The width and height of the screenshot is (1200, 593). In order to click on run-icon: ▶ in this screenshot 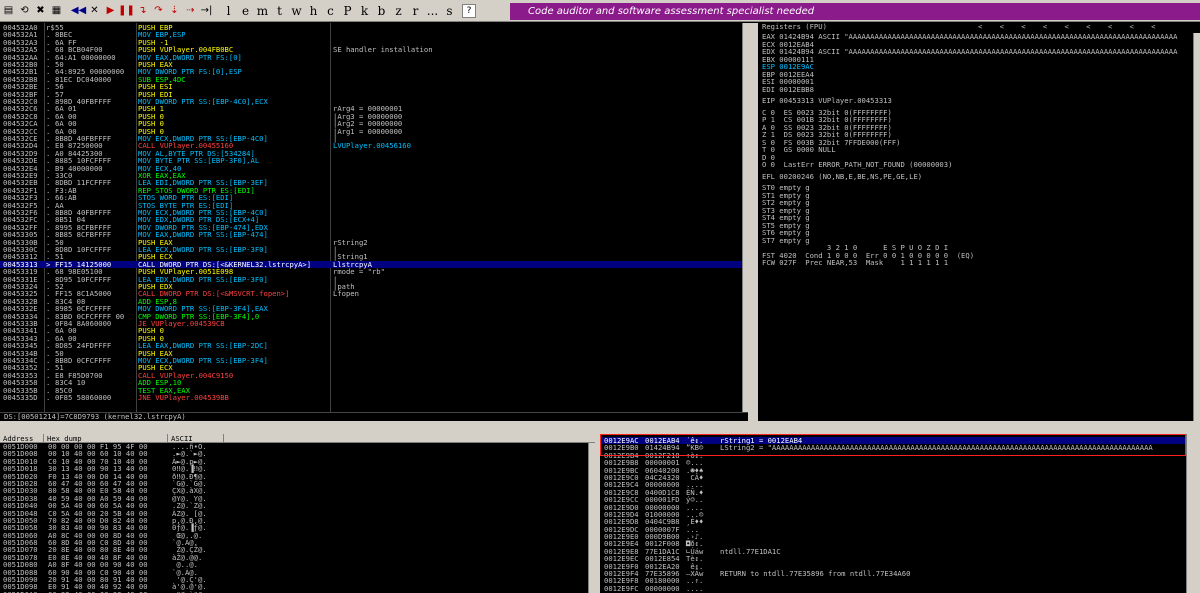, I will do `click(110, 11)`.